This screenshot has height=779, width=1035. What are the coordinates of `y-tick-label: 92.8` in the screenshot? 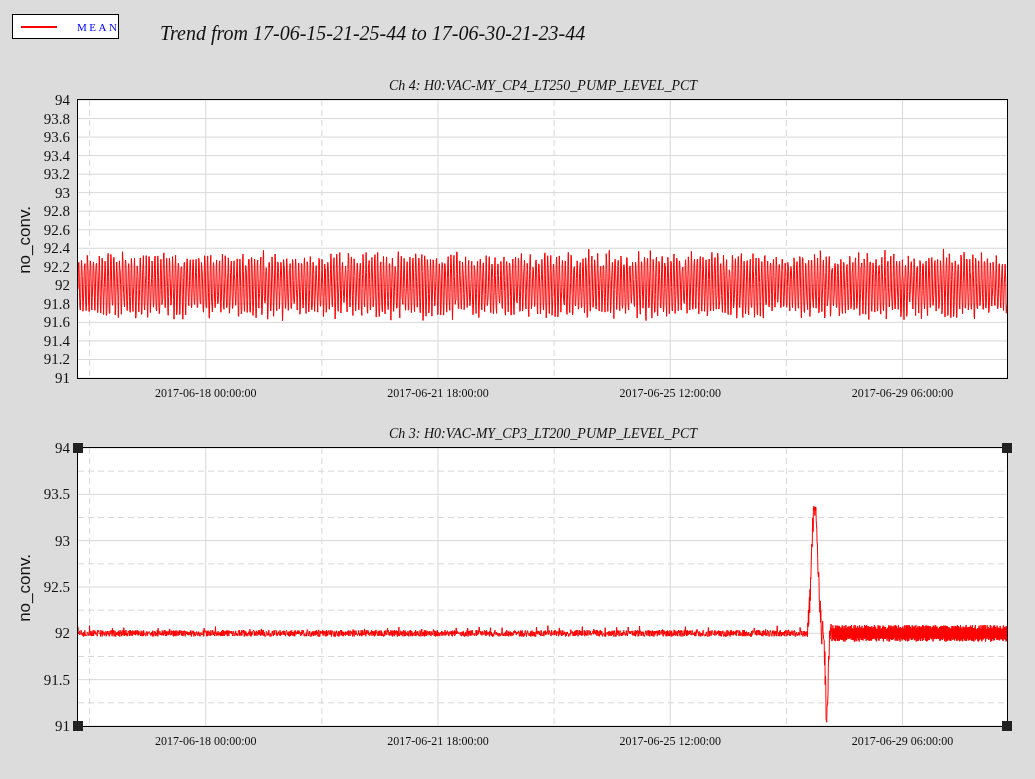 It's located at (56, 211).